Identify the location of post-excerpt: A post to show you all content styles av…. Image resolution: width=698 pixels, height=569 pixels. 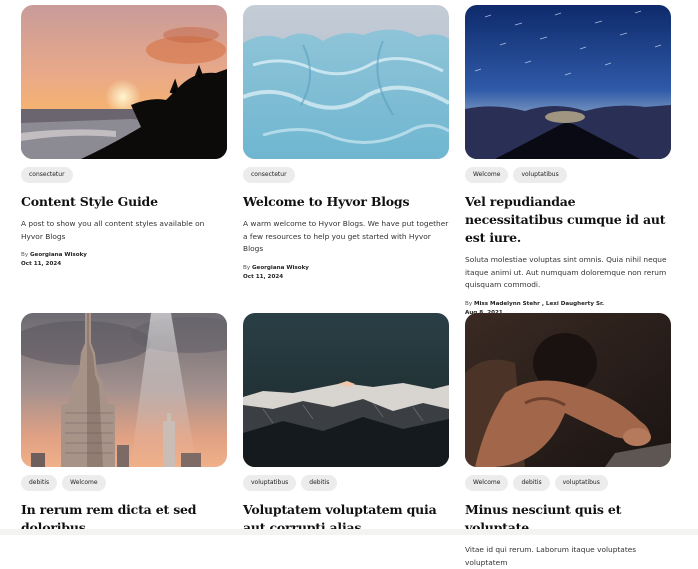
(113, 230).